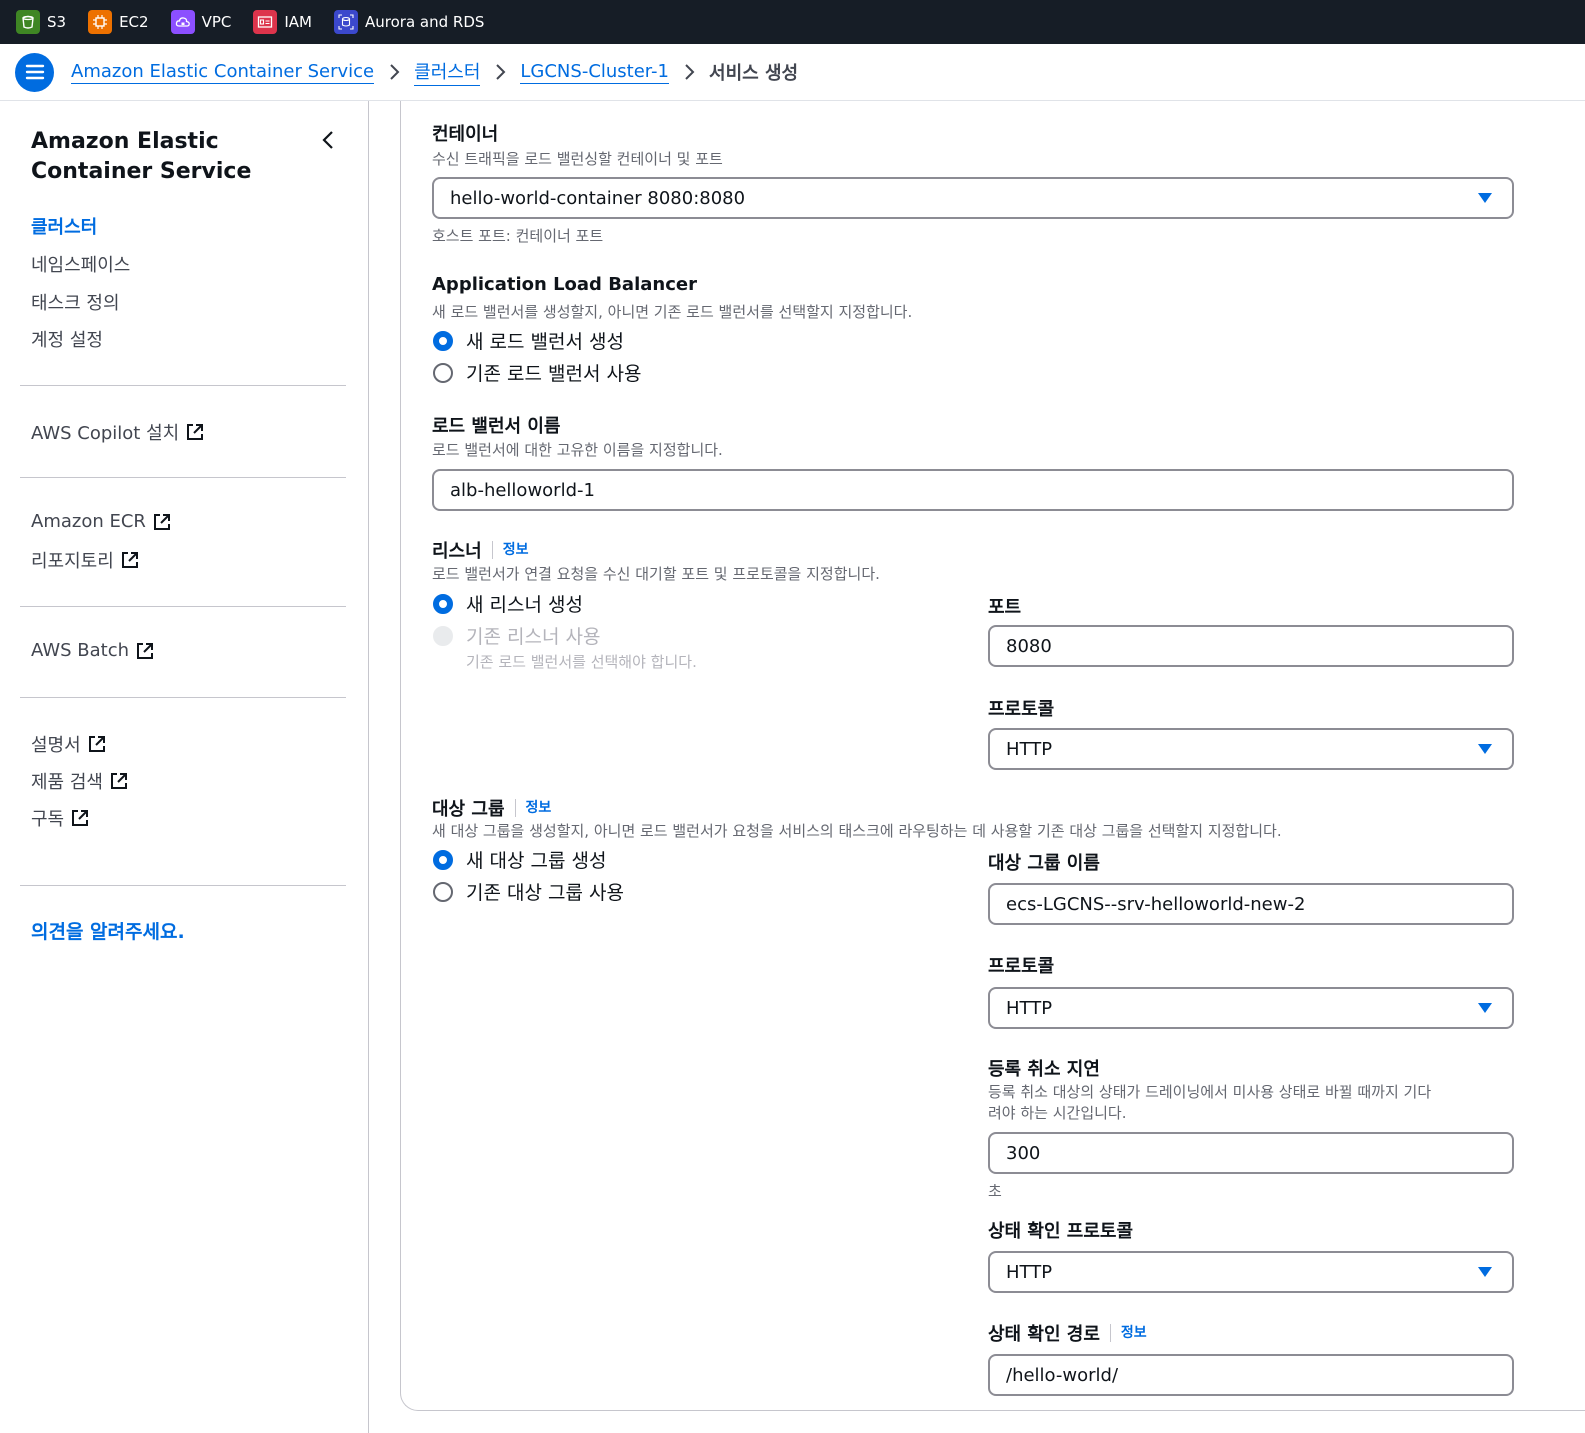  I want to click on ec2-chip-icon, so click(100, 22).